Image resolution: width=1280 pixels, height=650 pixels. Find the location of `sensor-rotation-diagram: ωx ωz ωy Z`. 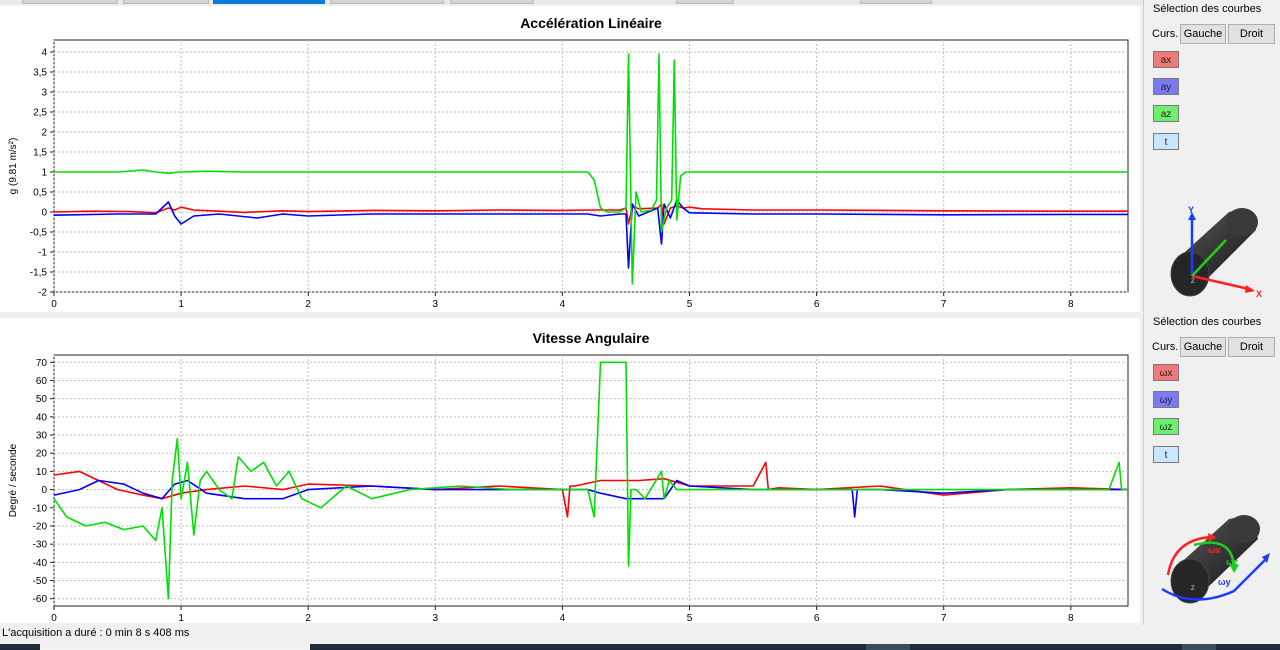

sensor-rotation-diagram: ωx ωz ωy Z is located at coordinates (1215, 559).